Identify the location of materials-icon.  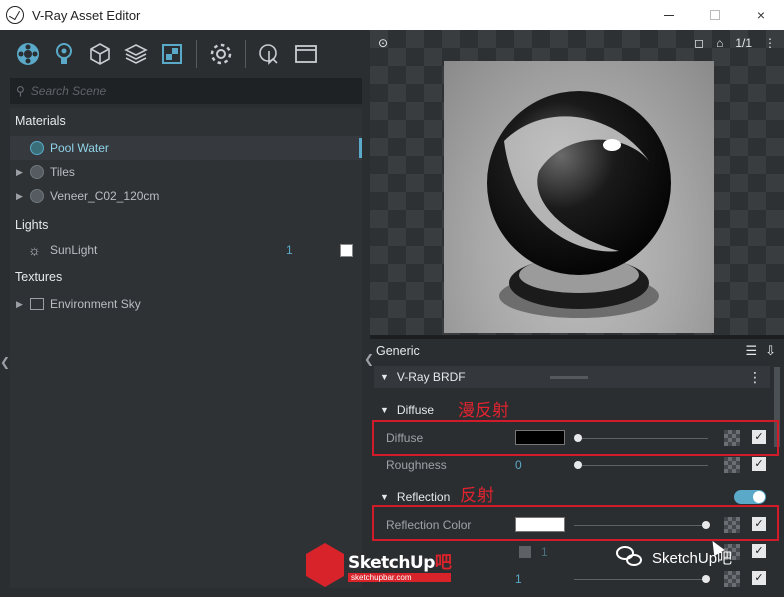
(28, 54).